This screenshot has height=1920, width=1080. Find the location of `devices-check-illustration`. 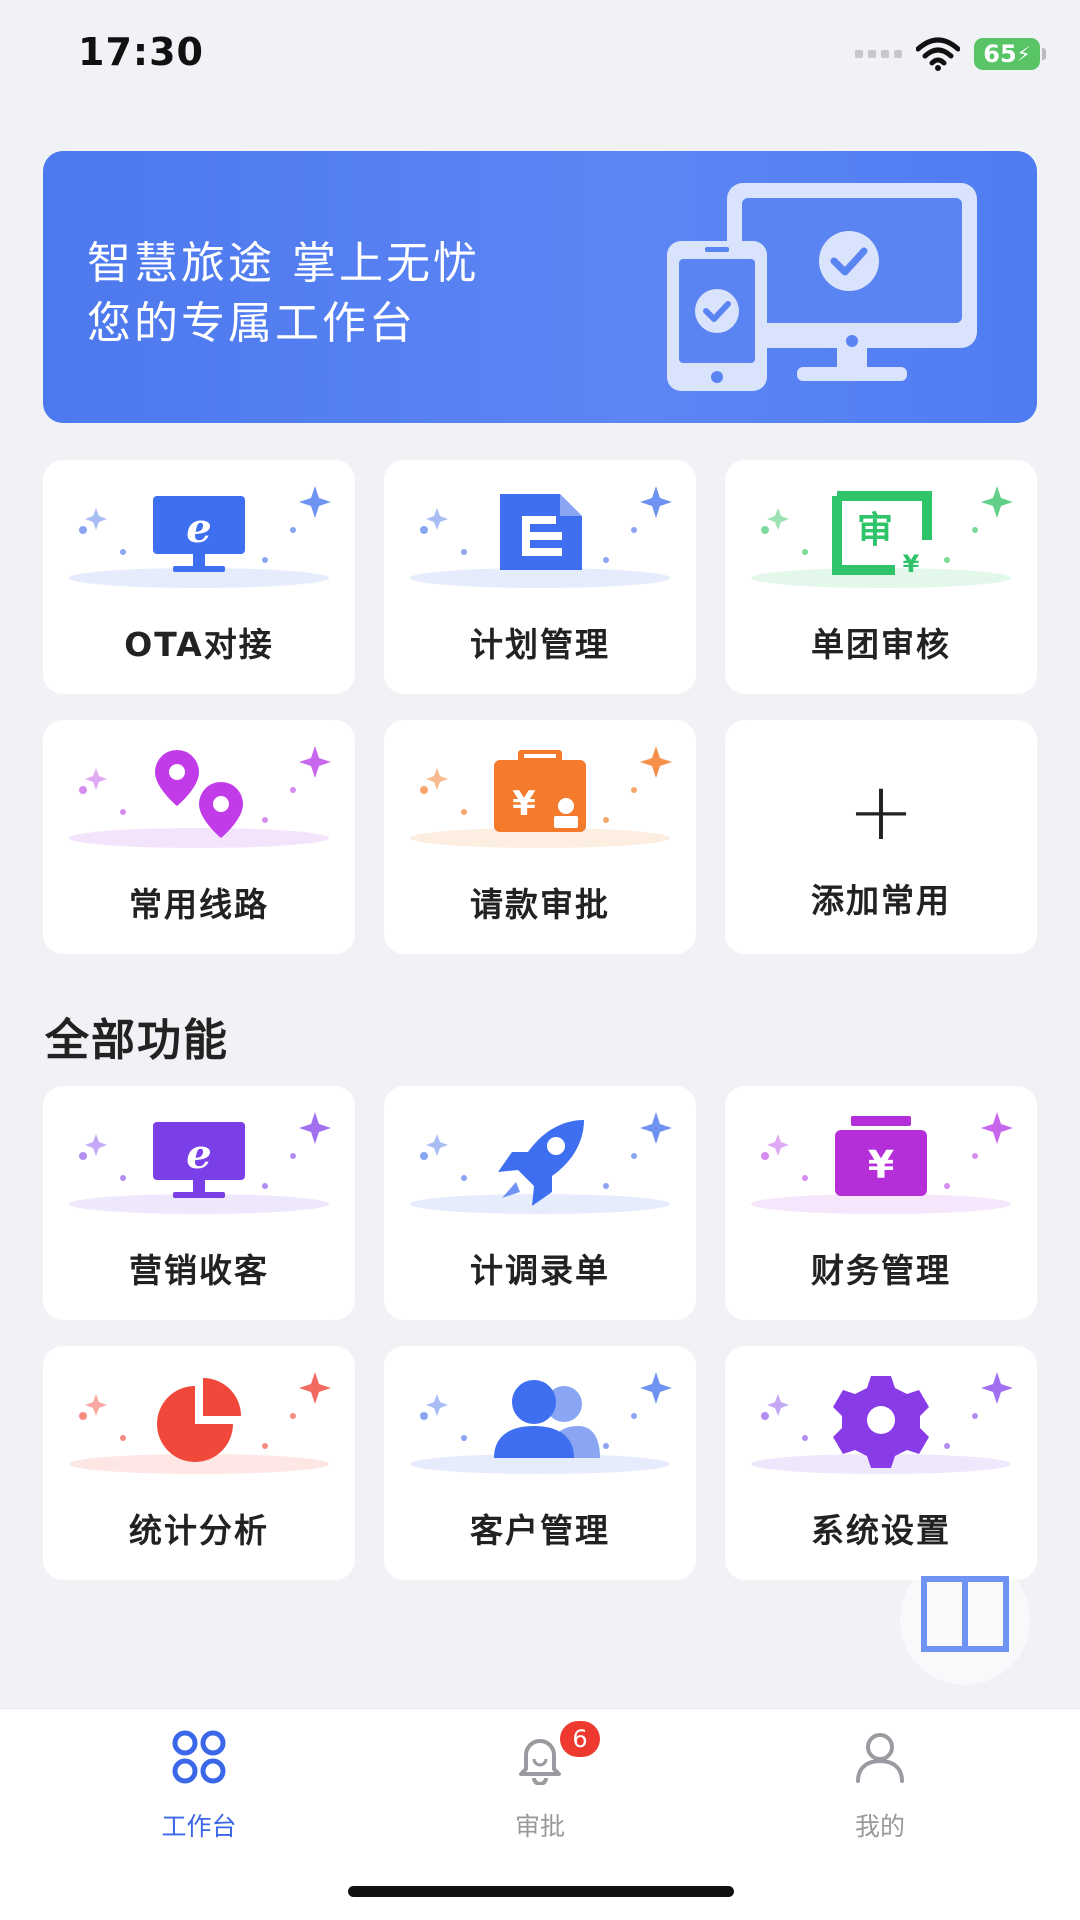

devices-check-illustration is located at coordinates (822, 287).